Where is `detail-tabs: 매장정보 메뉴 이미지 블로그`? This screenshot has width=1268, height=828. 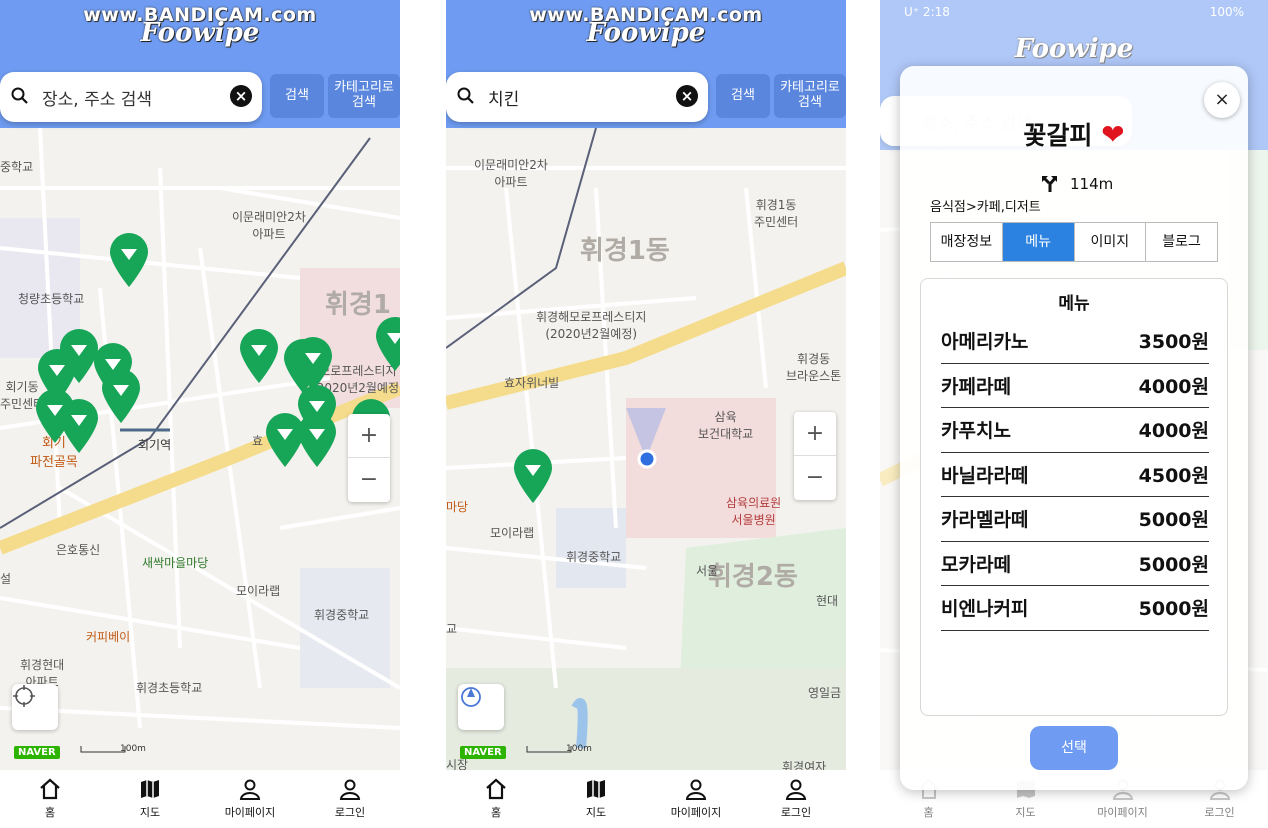 detail-tabs: 매장정보 메뉴 이미지 블로그 is located at coordinates (1074, 242).